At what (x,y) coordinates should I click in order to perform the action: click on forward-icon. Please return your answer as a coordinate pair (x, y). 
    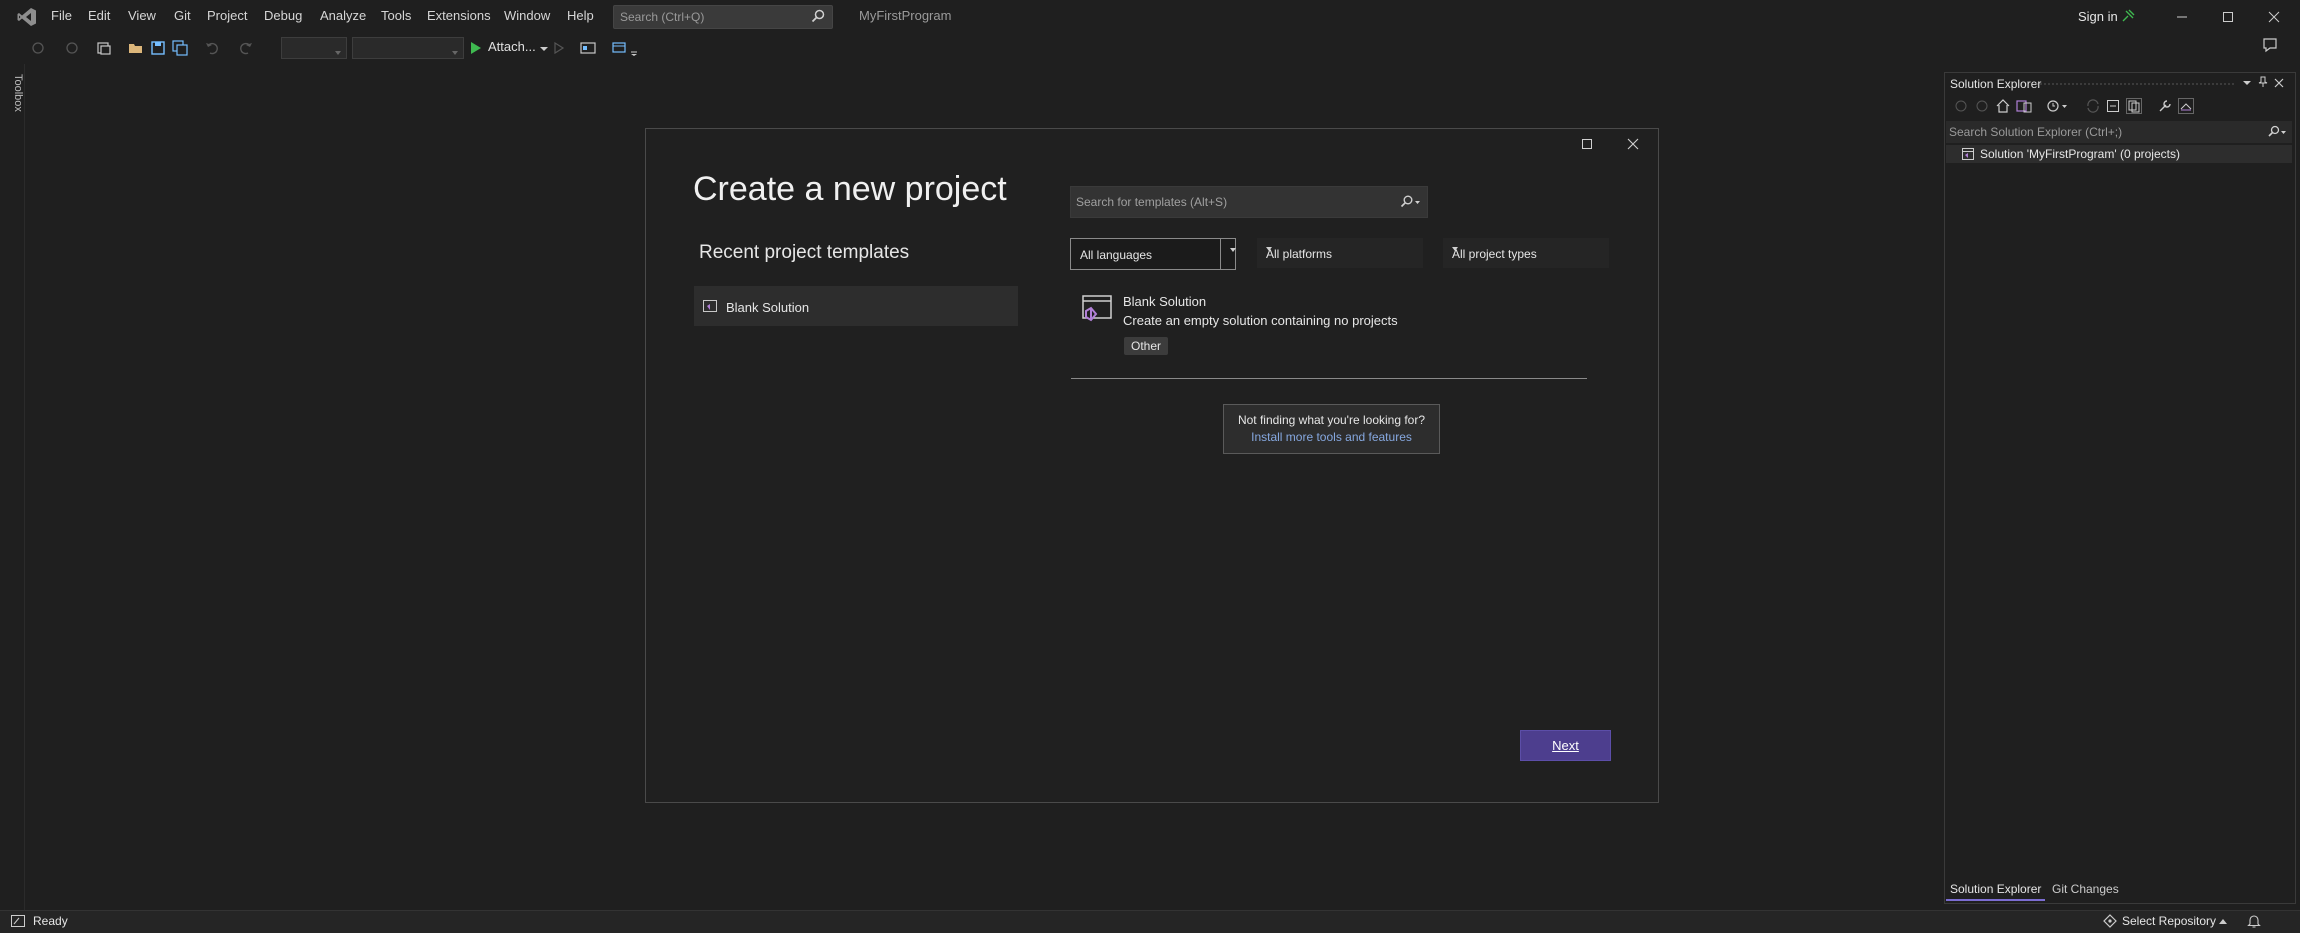
    Looking at the image, I should click on (1982, 106).